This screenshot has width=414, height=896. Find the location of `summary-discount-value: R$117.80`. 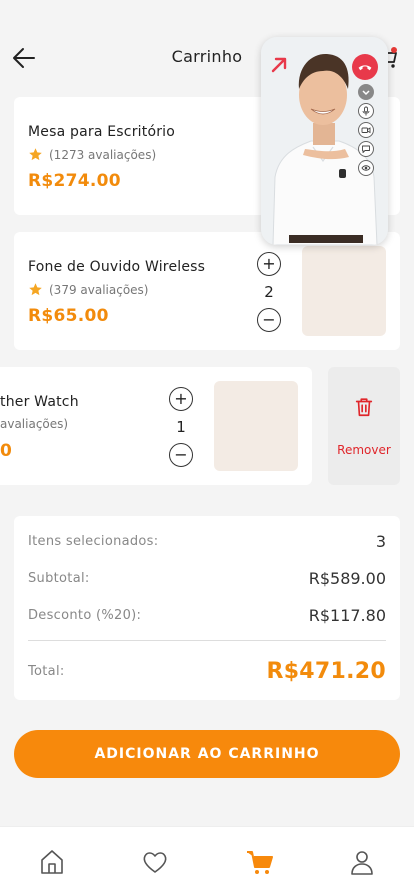

summary-discount-value: R$117.80 is located at coordinates (347, 615).